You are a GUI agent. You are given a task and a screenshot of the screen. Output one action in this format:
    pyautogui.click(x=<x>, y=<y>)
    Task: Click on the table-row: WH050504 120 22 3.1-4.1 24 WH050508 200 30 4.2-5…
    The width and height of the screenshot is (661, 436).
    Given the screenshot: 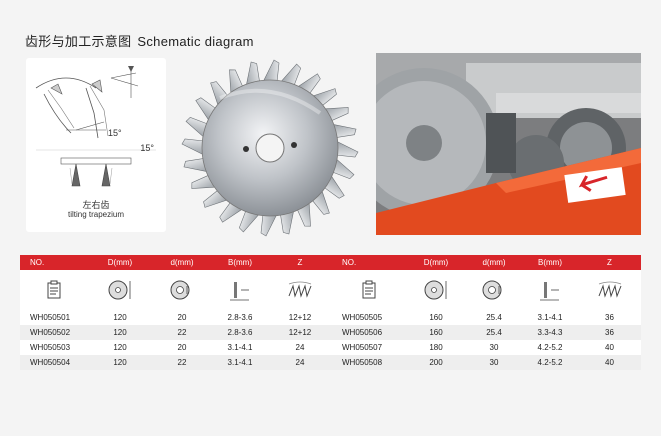 What is the action you would take?
    pyautogui.click(x=330, y=362)
    